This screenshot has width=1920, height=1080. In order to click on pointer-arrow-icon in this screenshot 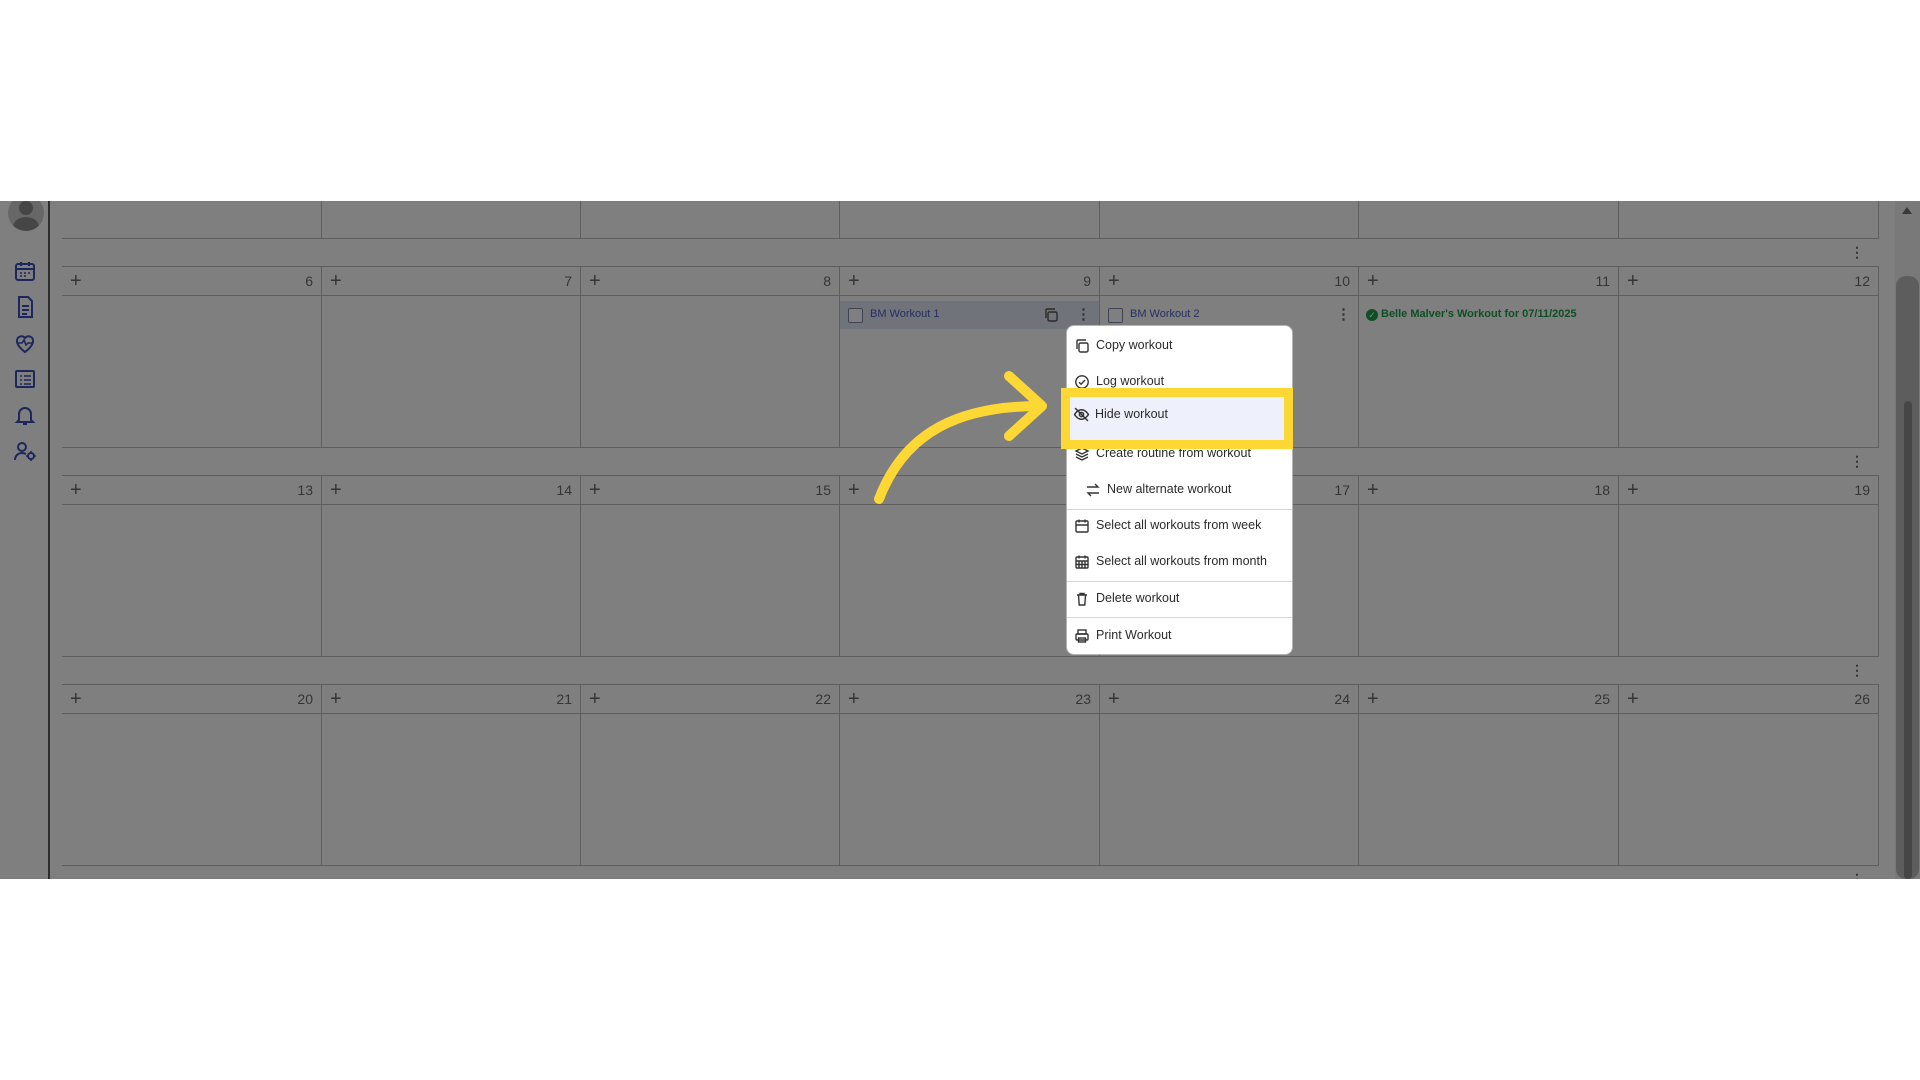, I will do `click(960, 437)`.